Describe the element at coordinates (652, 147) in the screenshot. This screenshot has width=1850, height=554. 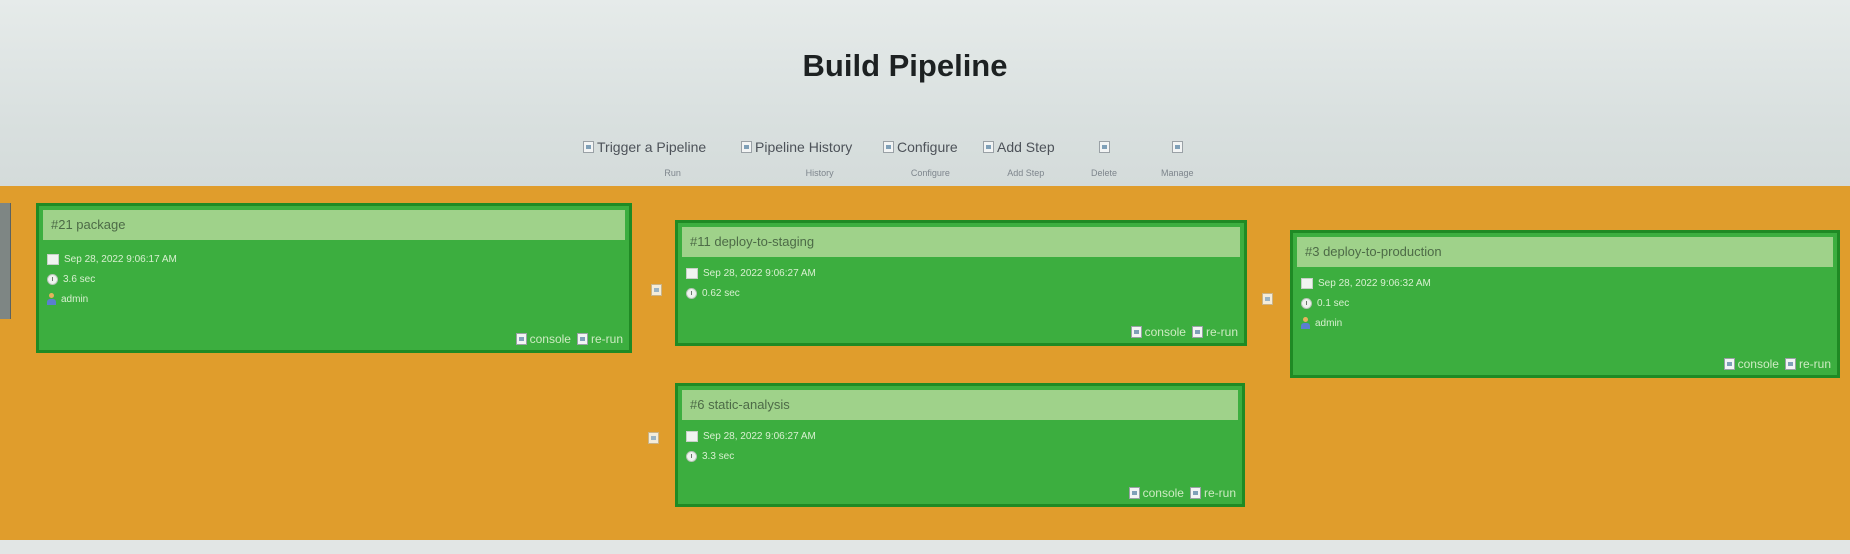
I see `trigger-pipeline-label: Trigger a Pipeline` at that location.